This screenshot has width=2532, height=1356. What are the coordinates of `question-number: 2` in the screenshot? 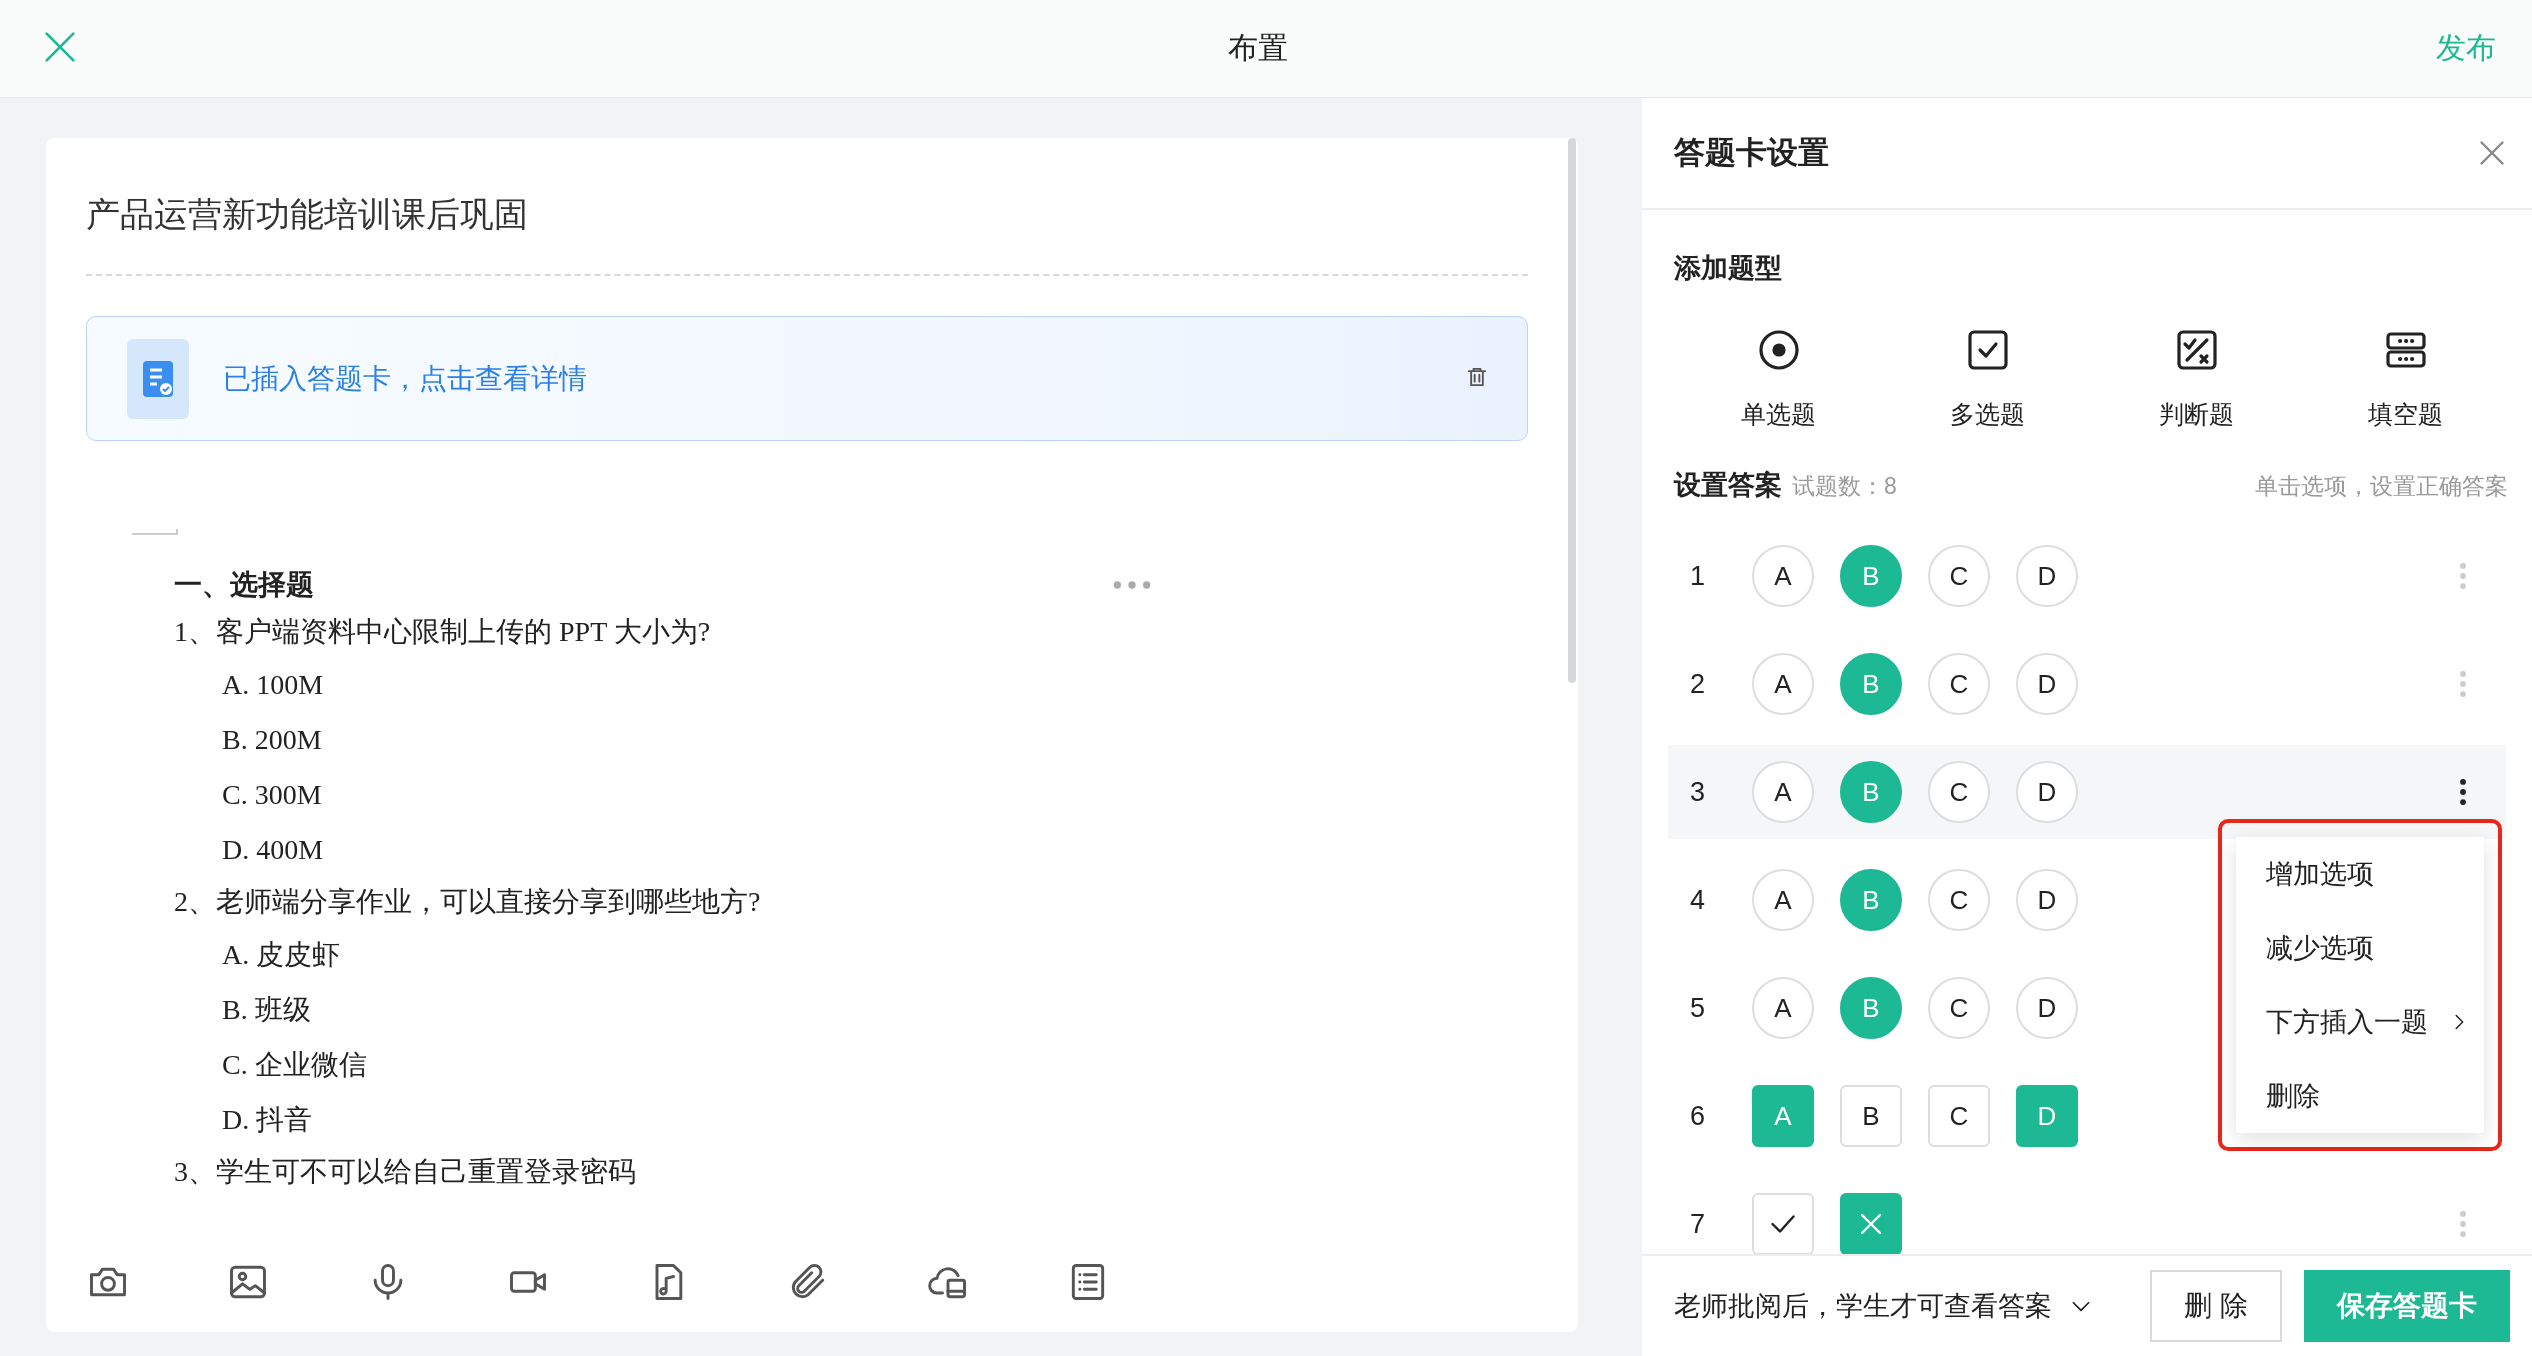 It's located at (1698, 684).